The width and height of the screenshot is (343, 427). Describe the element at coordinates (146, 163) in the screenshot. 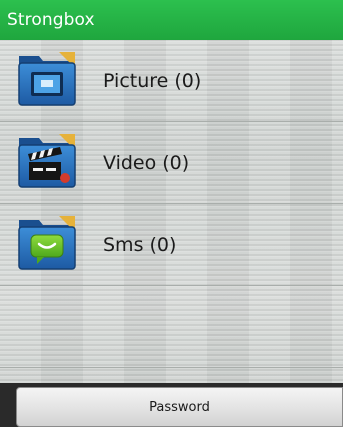

I see `list-item-label: Video (0)` at that location.